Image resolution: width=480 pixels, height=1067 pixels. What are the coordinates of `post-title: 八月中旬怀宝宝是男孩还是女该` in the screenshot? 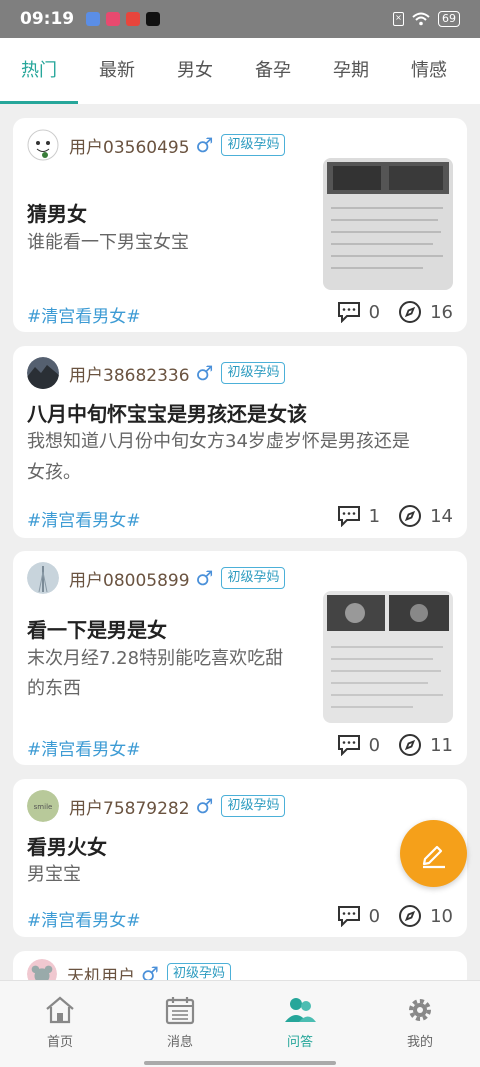 It's located at (167, 412).